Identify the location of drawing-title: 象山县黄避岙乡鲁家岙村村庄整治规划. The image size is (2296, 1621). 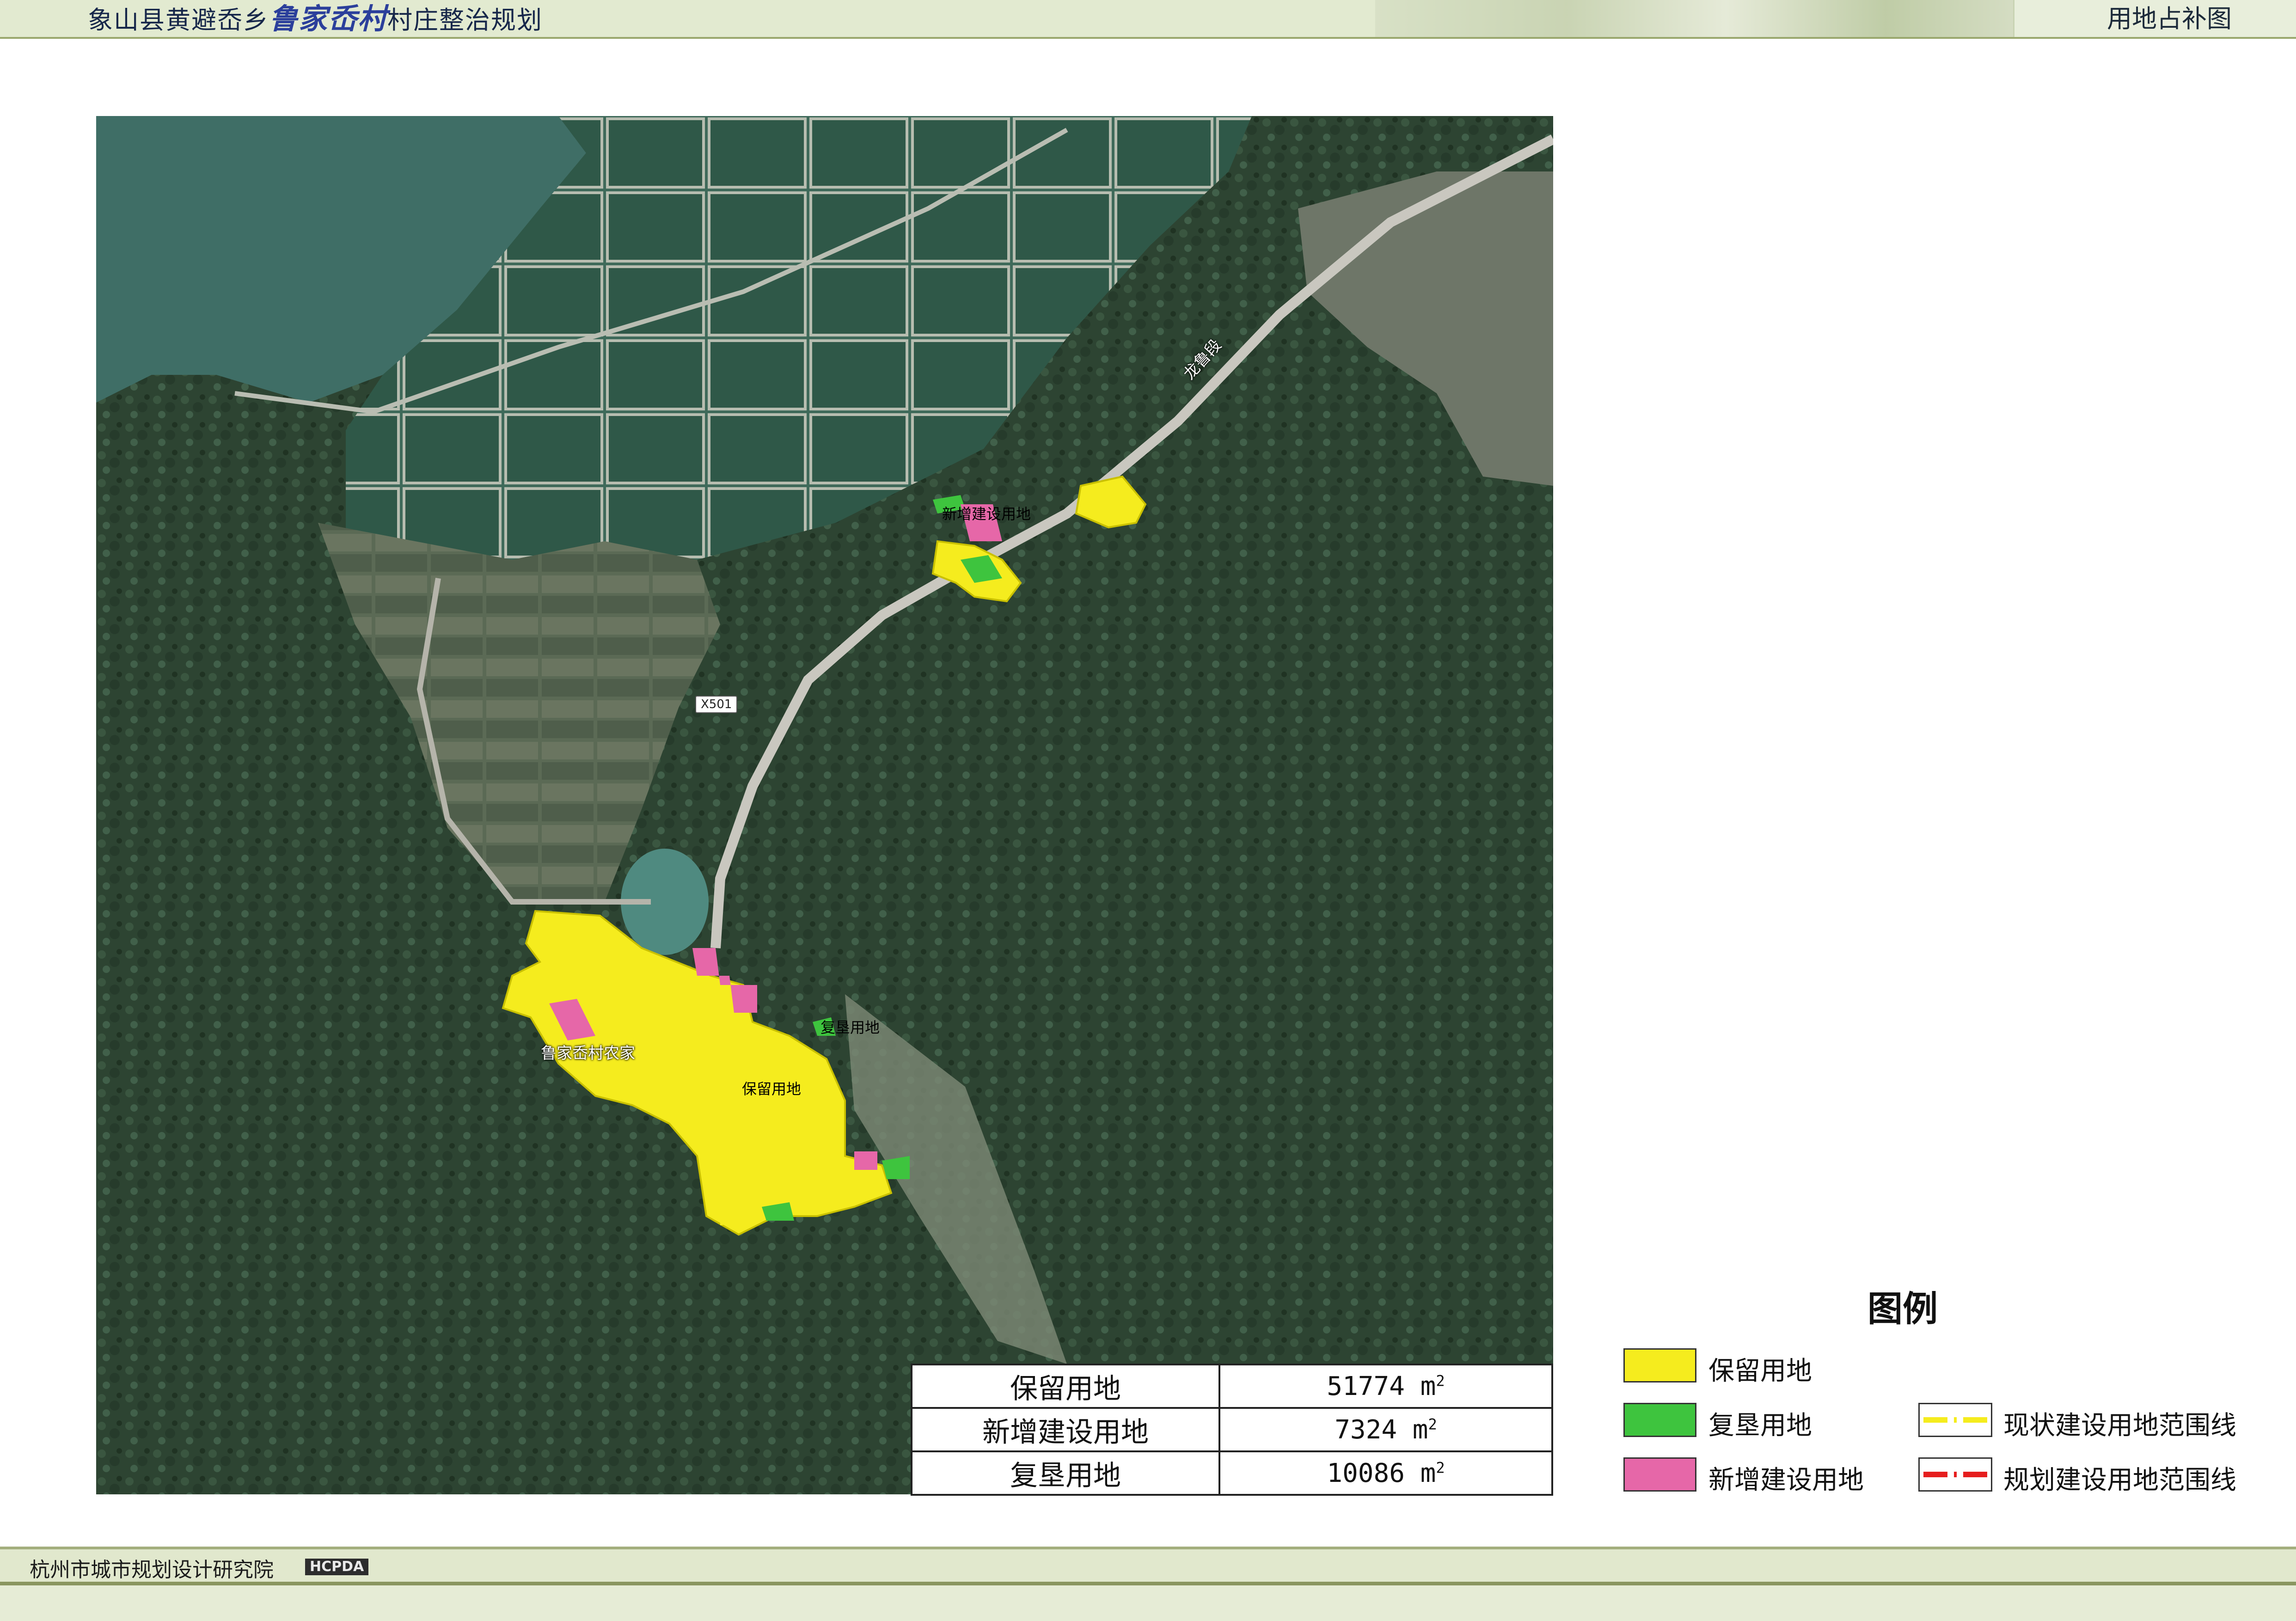
(315, 19).